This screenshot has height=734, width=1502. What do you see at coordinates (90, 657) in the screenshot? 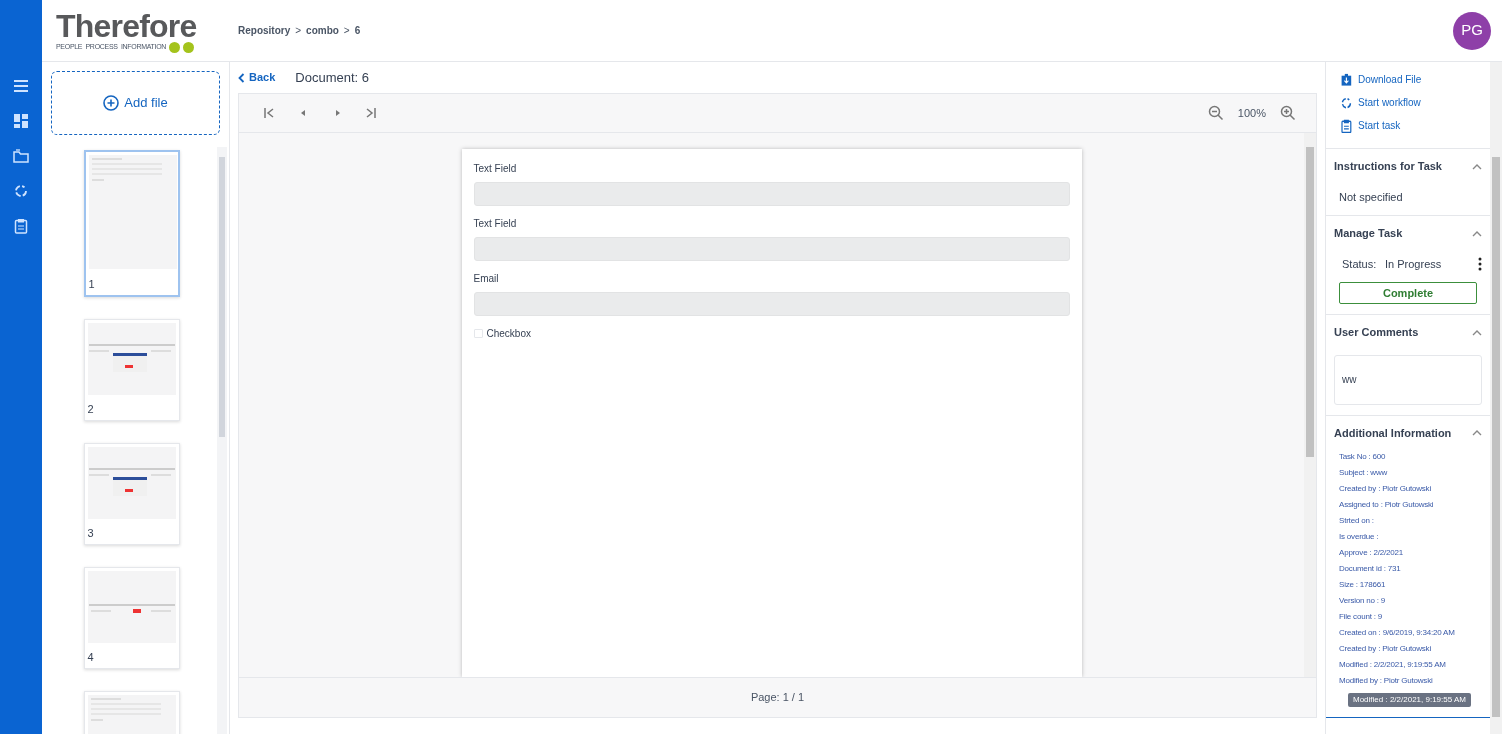
I see `page-number: 4` at bounding box center [90, 657].